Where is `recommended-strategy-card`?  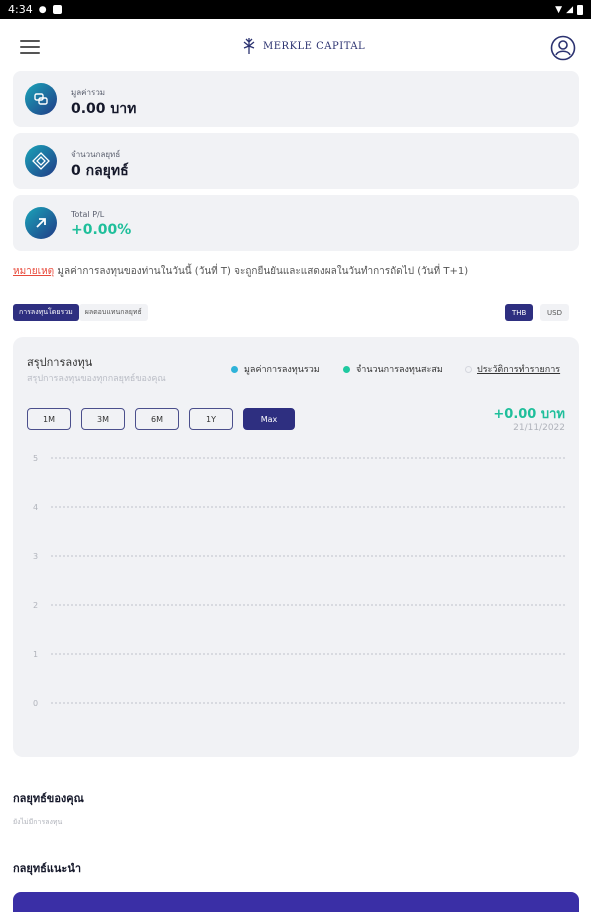
recommended-strategy-card is located at coordinates (296, 902).